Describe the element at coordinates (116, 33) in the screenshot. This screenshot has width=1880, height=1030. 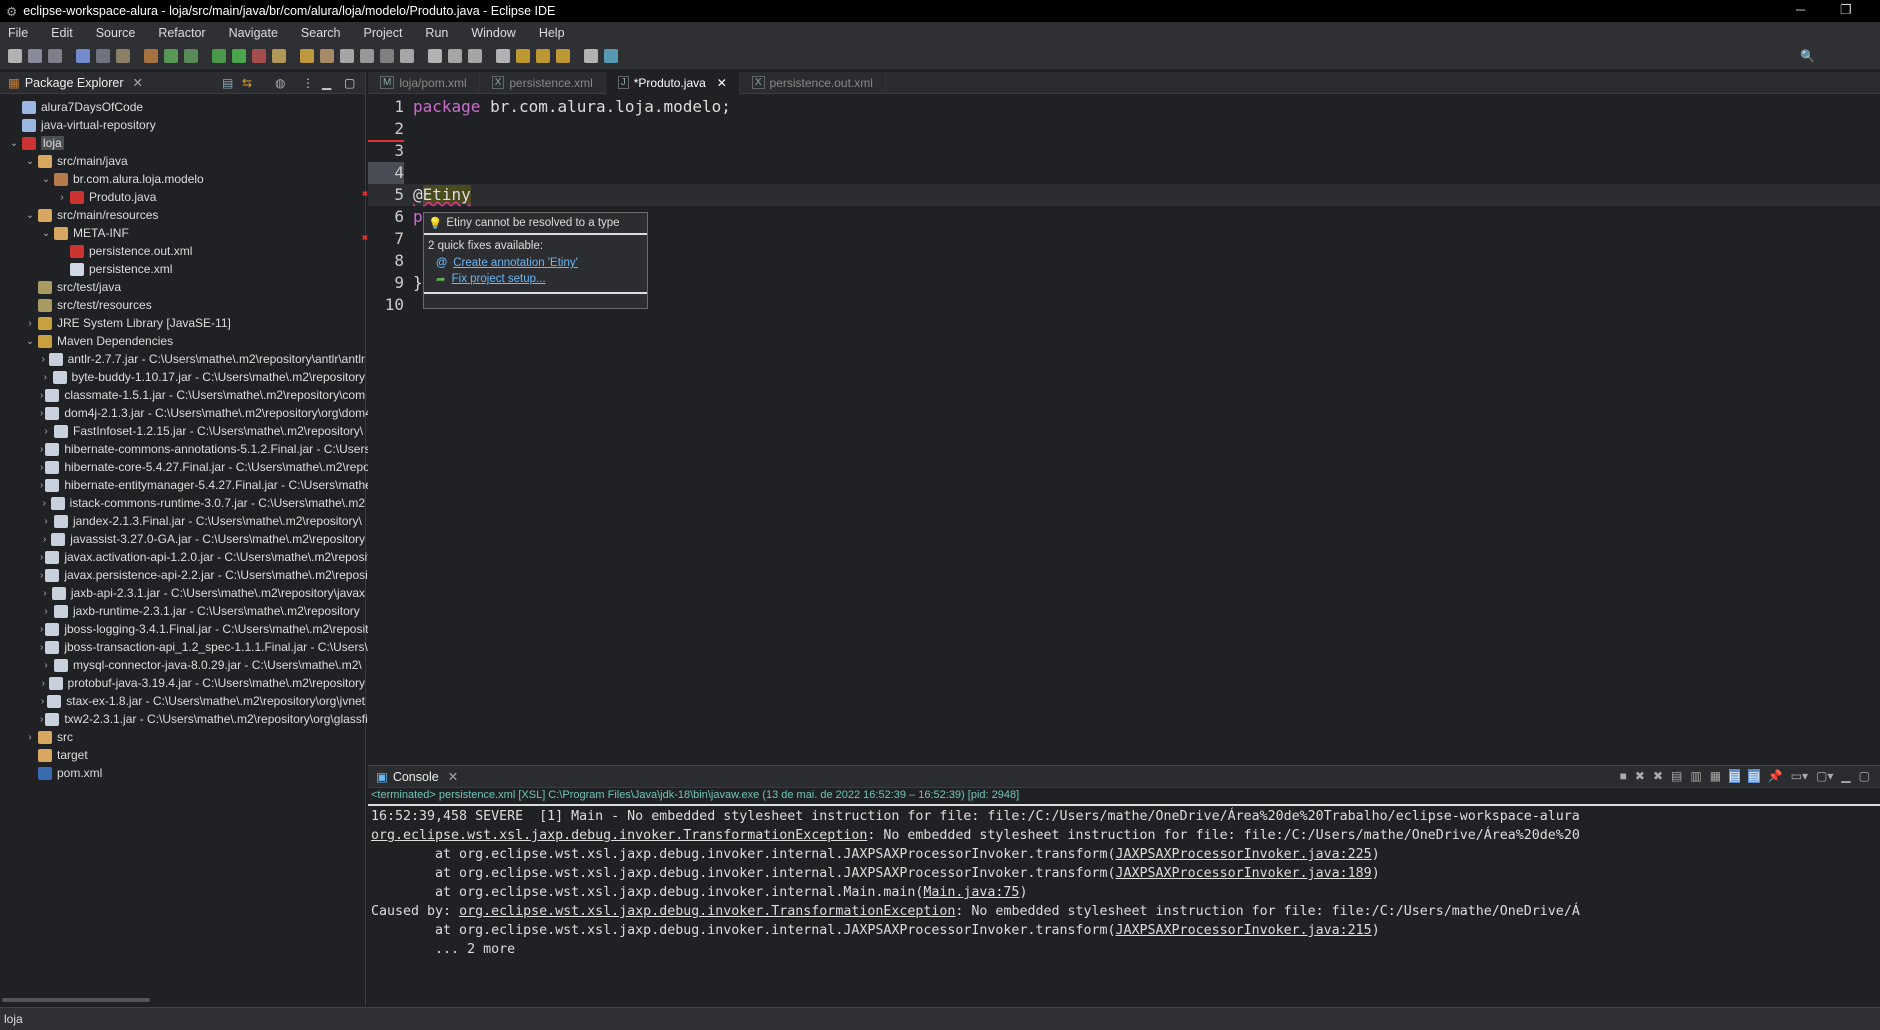
I see `menu-source: Source` at that location.